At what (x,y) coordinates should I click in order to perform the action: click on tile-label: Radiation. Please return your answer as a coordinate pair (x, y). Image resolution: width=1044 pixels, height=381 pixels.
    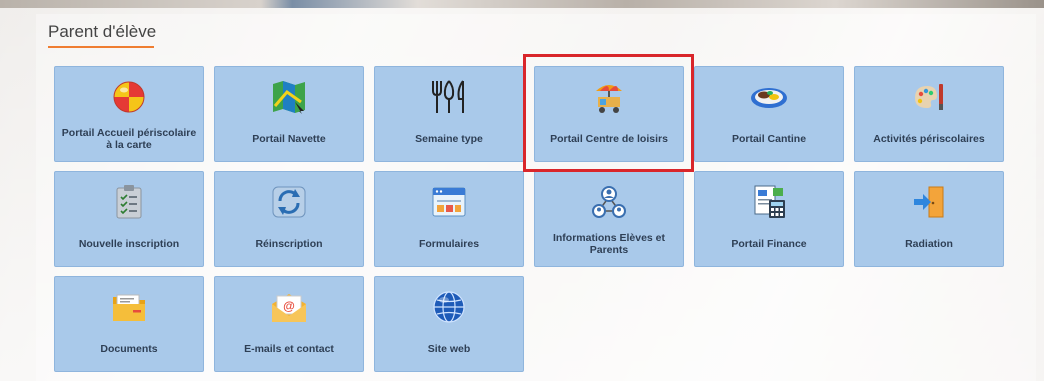
    Looking at the image, I should click on (929, 244).